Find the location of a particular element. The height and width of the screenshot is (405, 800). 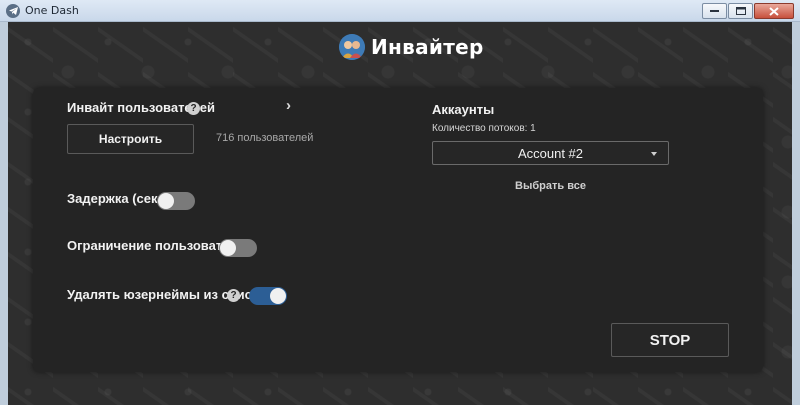

maximize-icon is located at coordinates (740, 11).